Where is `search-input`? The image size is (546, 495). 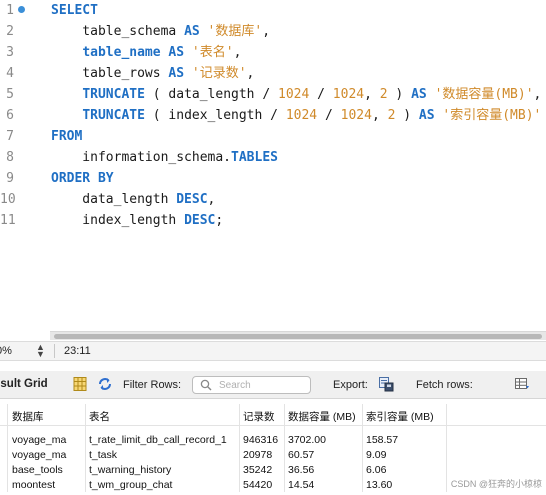 search-input is located at coordinates (263, 385).